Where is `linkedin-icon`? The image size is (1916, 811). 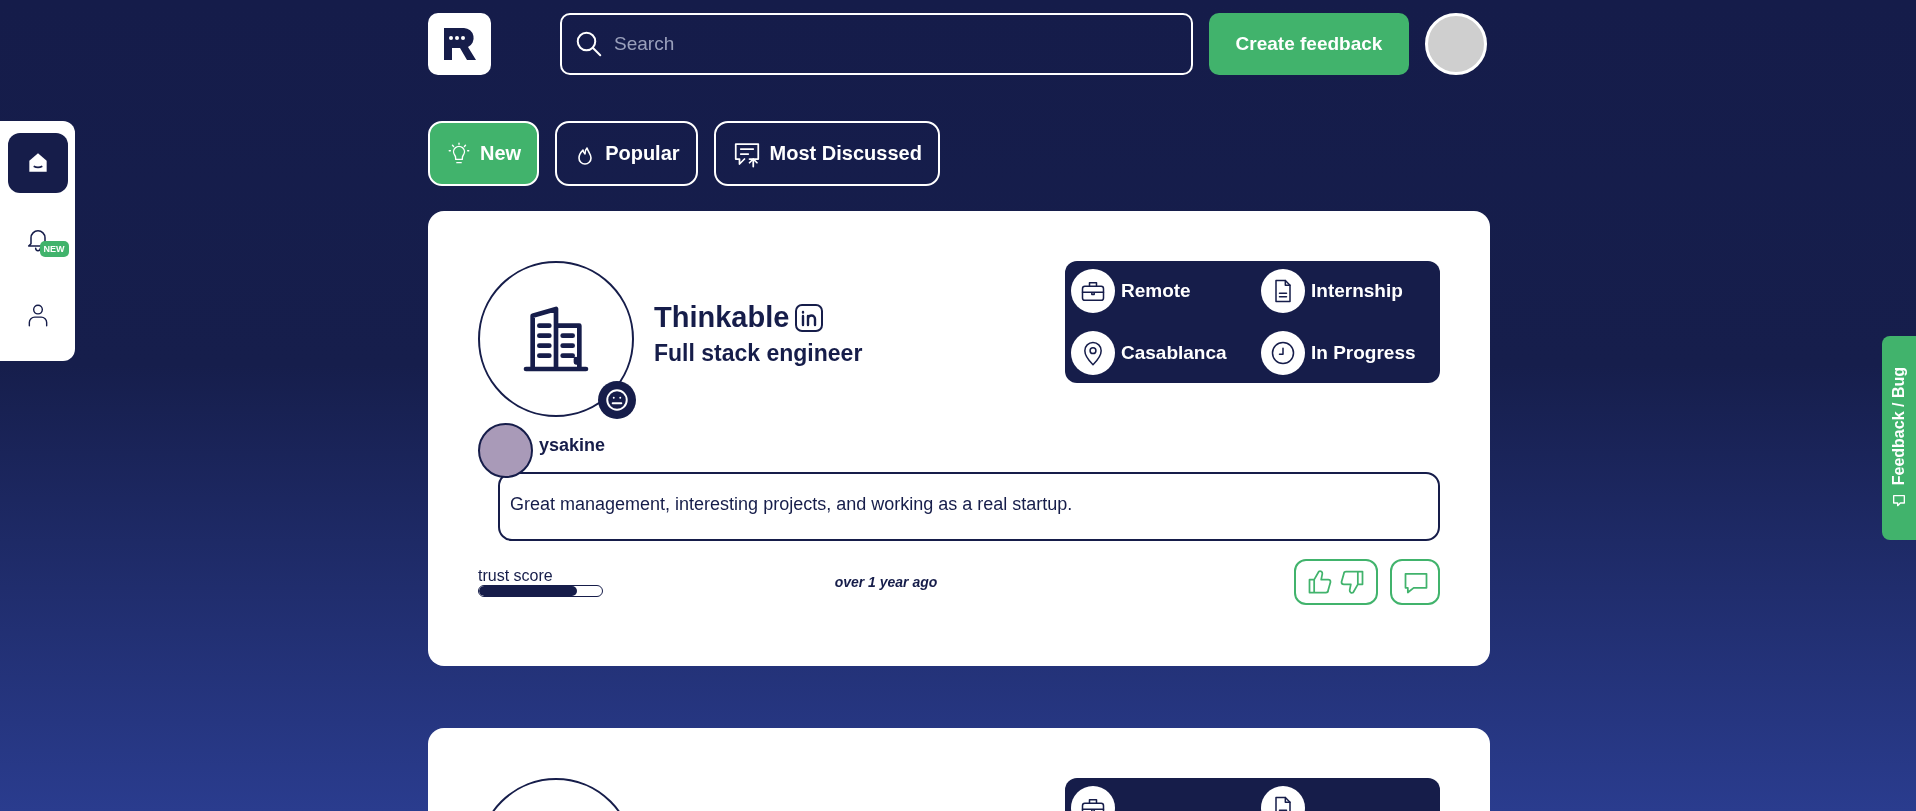 linkedin-icon is located at coordinates (809, 317).